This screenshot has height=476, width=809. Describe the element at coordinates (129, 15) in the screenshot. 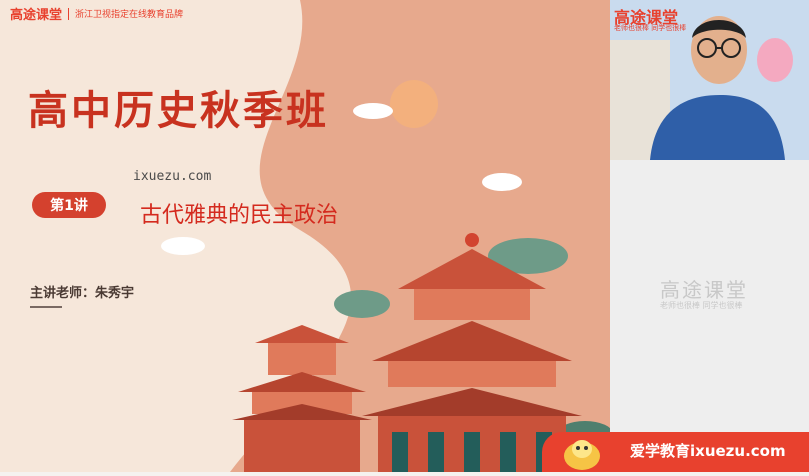

I see `brand-tagline: 浙江卫视指定在线教育品牌` at that location.